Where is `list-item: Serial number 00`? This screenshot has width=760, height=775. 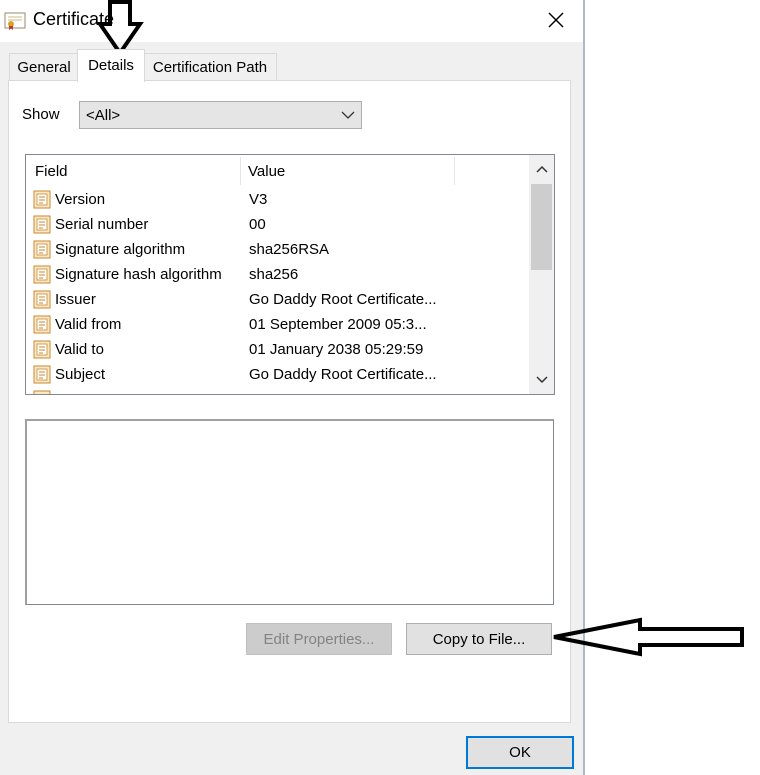 list-item: Serial number 00 is located at coordinates (276, 224).